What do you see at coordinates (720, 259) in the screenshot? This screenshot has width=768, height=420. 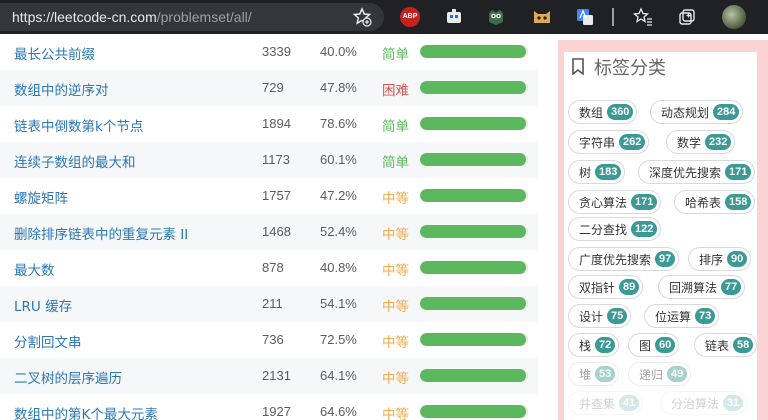 I see `tag-chip: 排序 90` at bounding box center [720, 259].